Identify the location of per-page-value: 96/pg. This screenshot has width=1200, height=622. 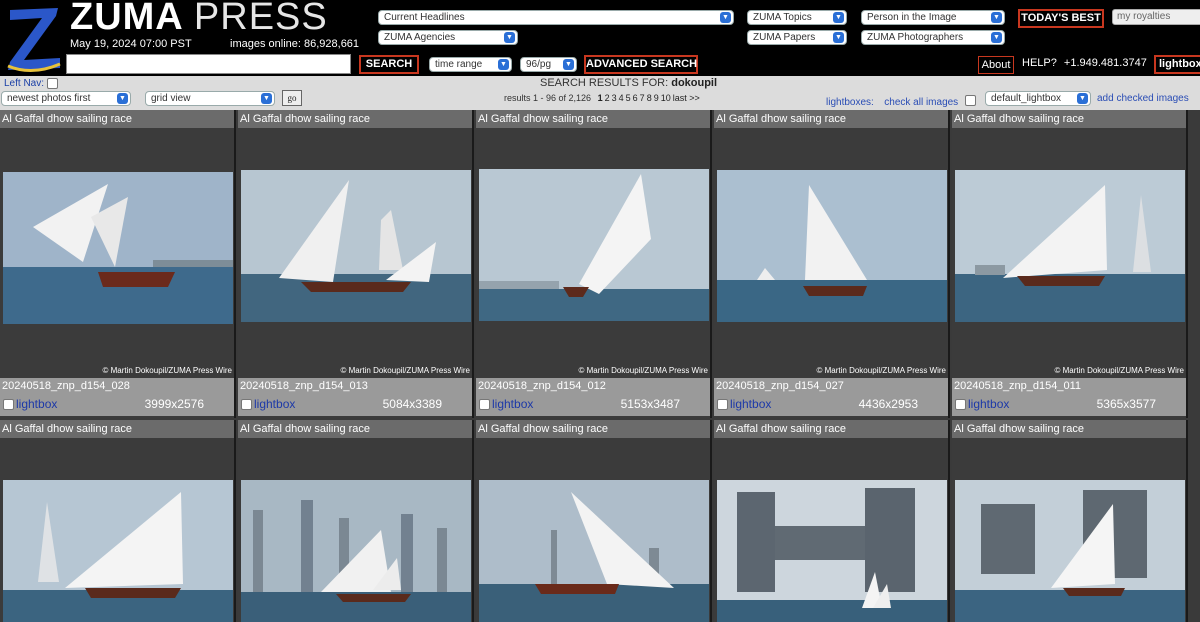
(539, 64).